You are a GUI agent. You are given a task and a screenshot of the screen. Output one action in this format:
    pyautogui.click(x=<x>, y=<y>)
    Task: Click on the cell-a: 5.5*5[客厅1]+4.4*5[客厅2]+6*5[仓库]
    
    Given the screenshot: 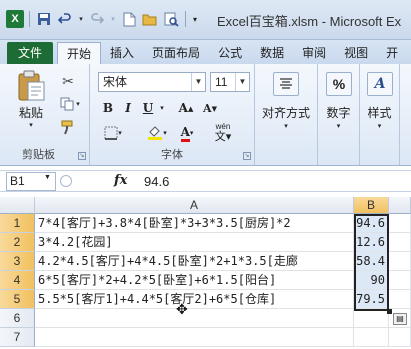 What is the action you would take?
    pyautogui.click(x=194, y=299)
    